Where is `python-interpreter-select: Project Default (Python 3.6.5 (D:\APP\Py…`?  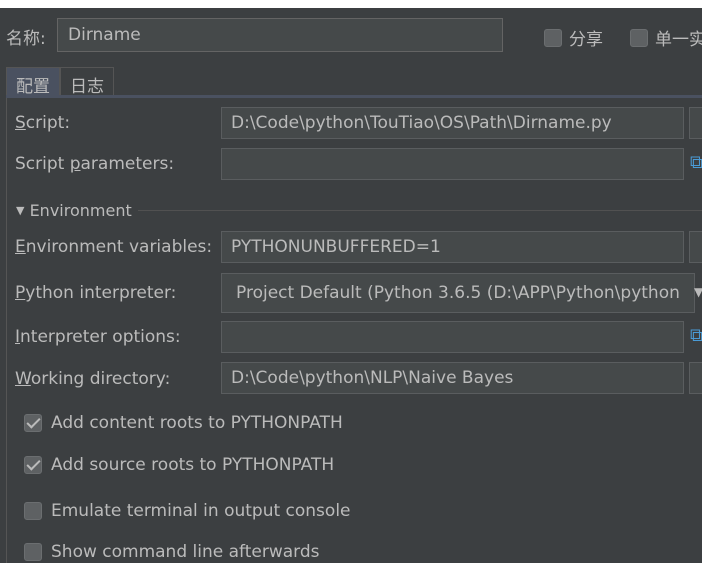 python-interpreter-select: Project Default (Python 3.6.5 (D:\APP\Py… is located at coordinates (458, 293).